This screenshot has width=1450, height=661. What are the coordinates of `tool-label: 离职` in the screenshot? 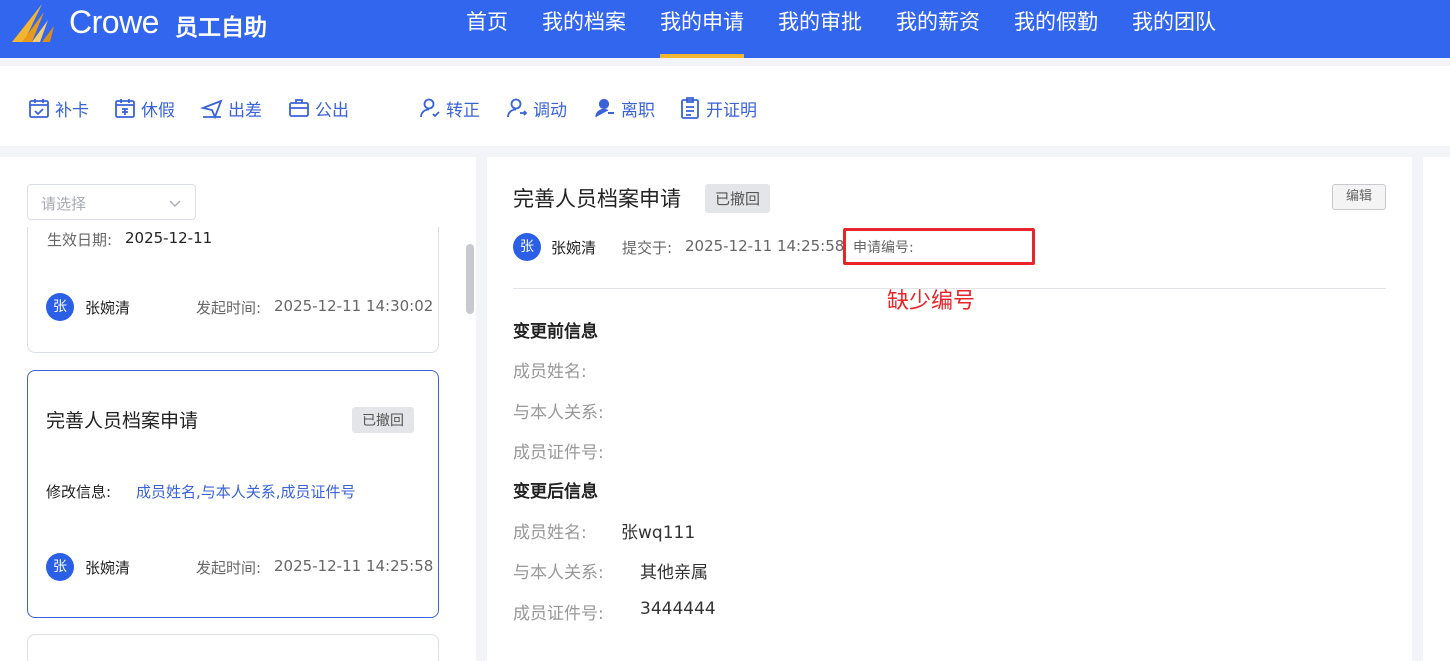 It's located at (638, 110).